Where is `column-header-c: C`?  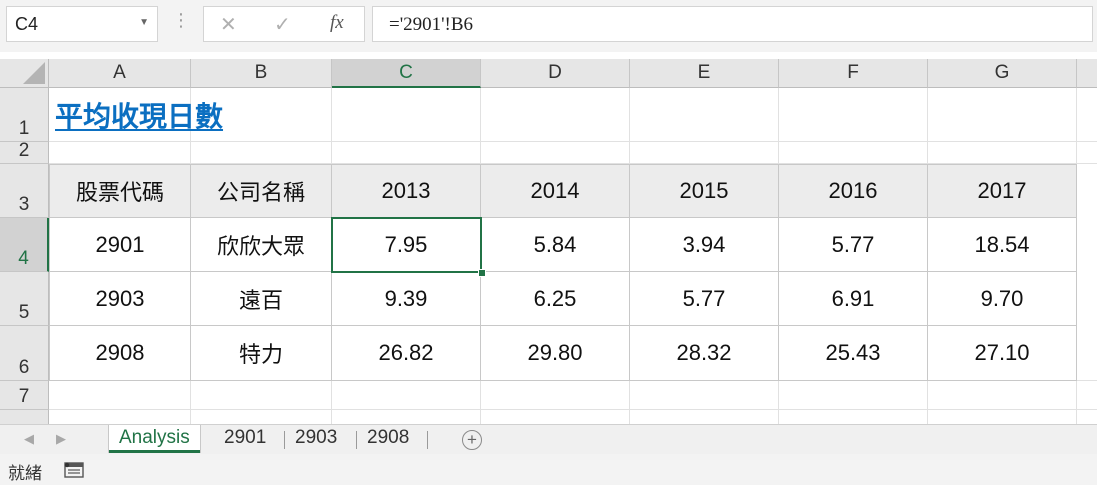 column-header-c: C is located at coordinates (406, 73).